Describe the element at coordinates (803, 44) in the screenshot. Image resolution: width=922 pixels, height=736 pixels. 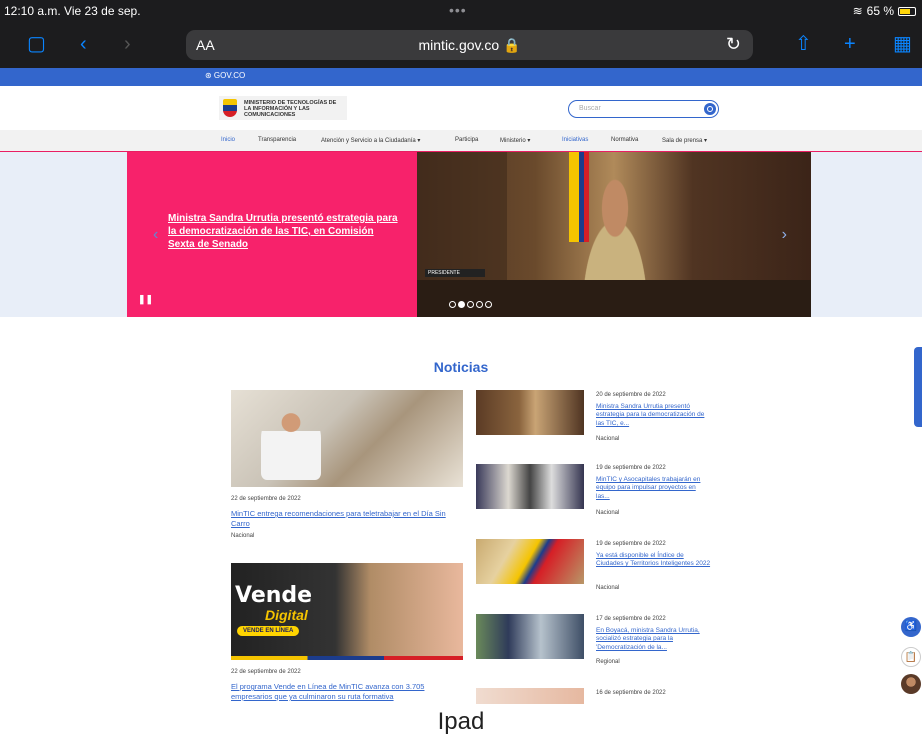
I see `share-icon: ⇧` at that location.